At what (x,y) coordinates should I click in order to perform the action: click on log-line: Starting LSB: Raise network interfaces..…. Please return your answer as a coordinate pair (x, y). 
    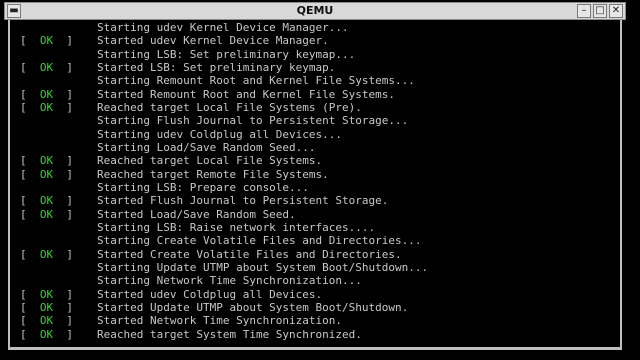
    Looking at the image, I should click on (224, 227).